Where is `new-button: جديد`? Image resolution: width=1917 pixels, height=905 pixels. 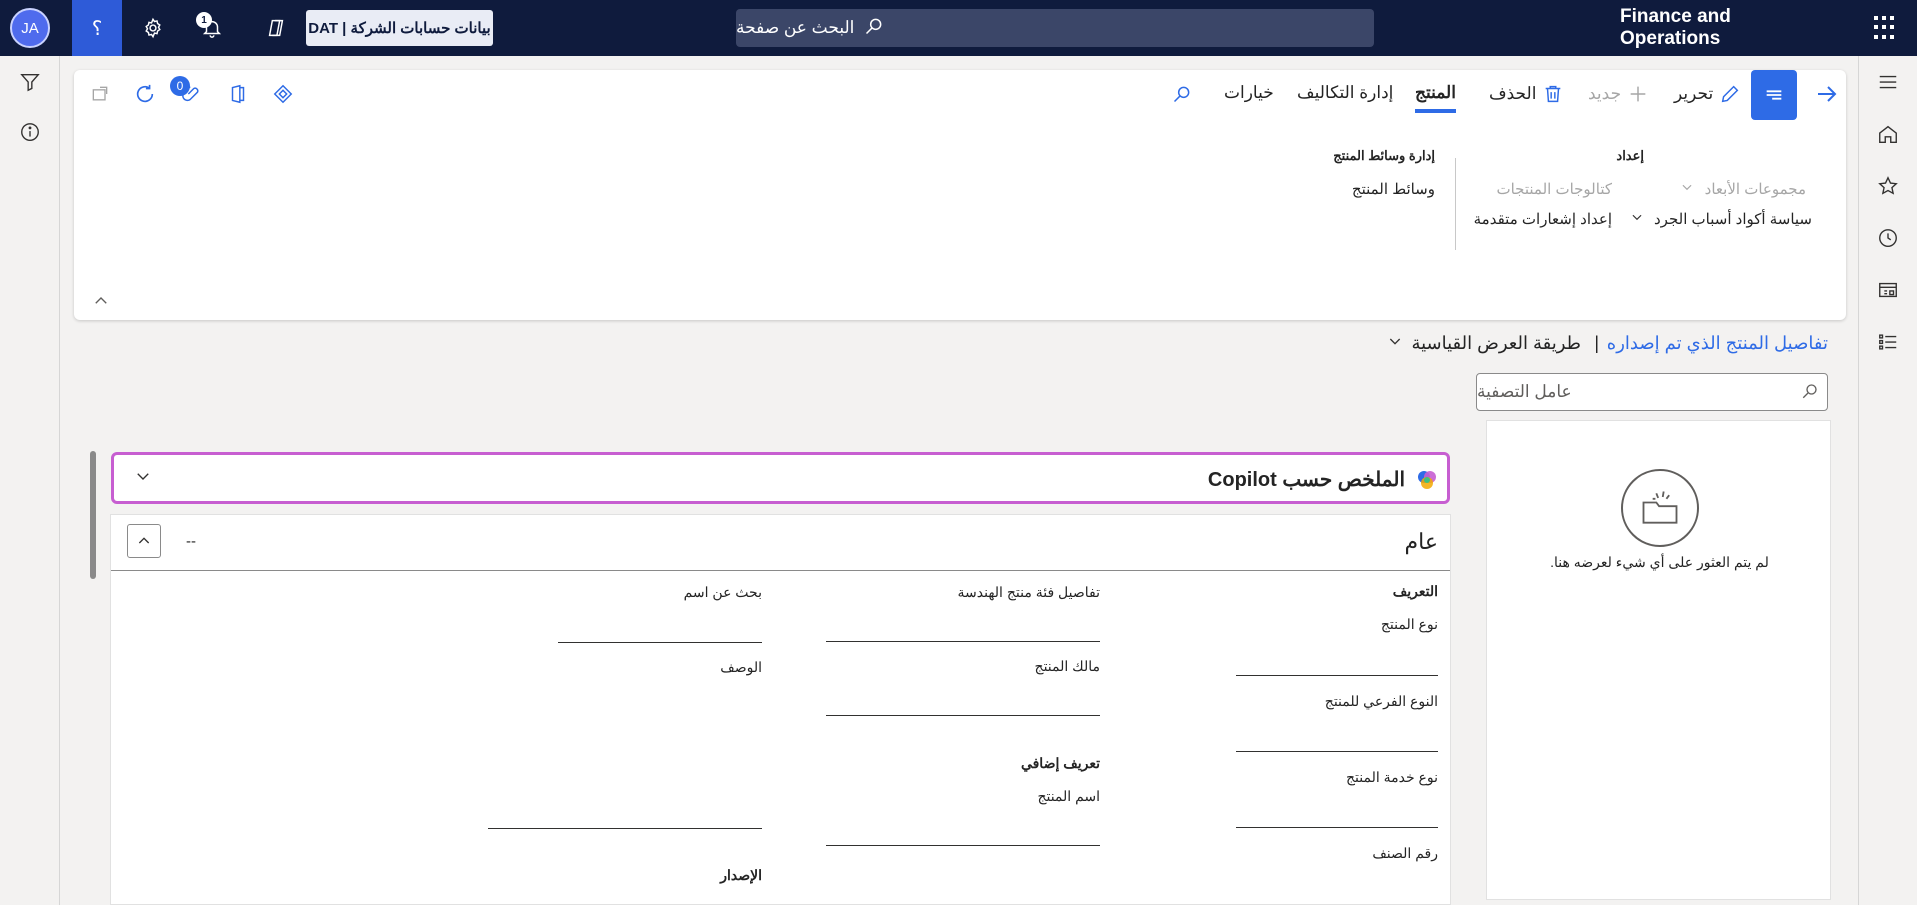 new-button: جديد is located at coordinates (1618, 94).